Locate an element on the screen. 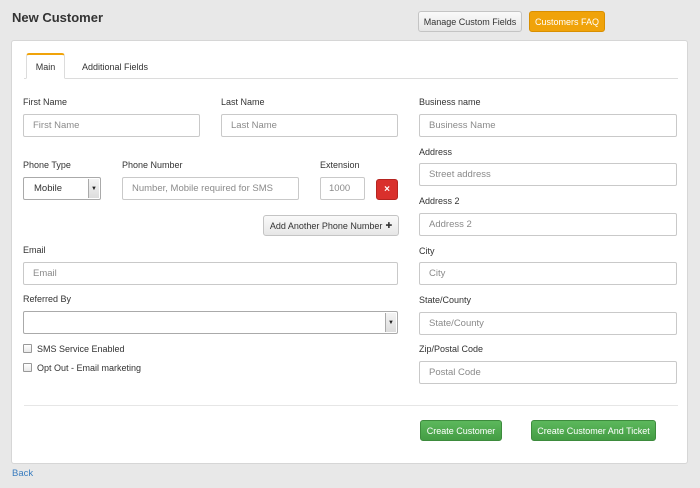  back-link: Back is located at coordinates (22, 473).